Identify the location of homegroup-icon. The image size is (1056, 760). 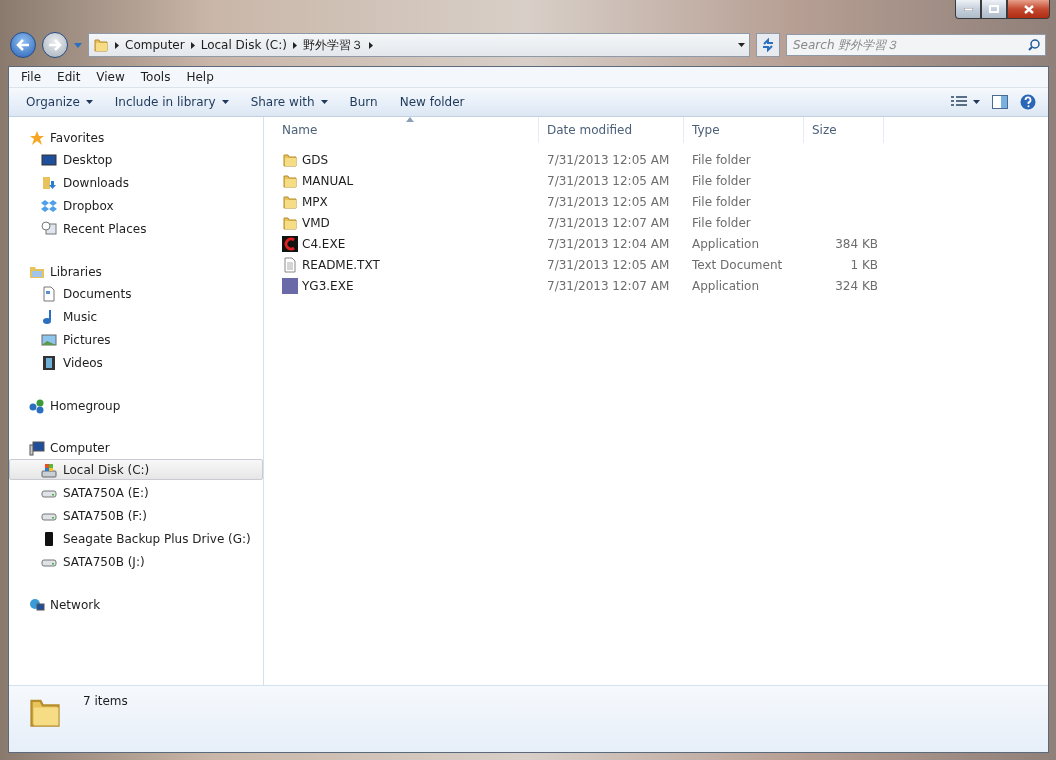
(37, 405).